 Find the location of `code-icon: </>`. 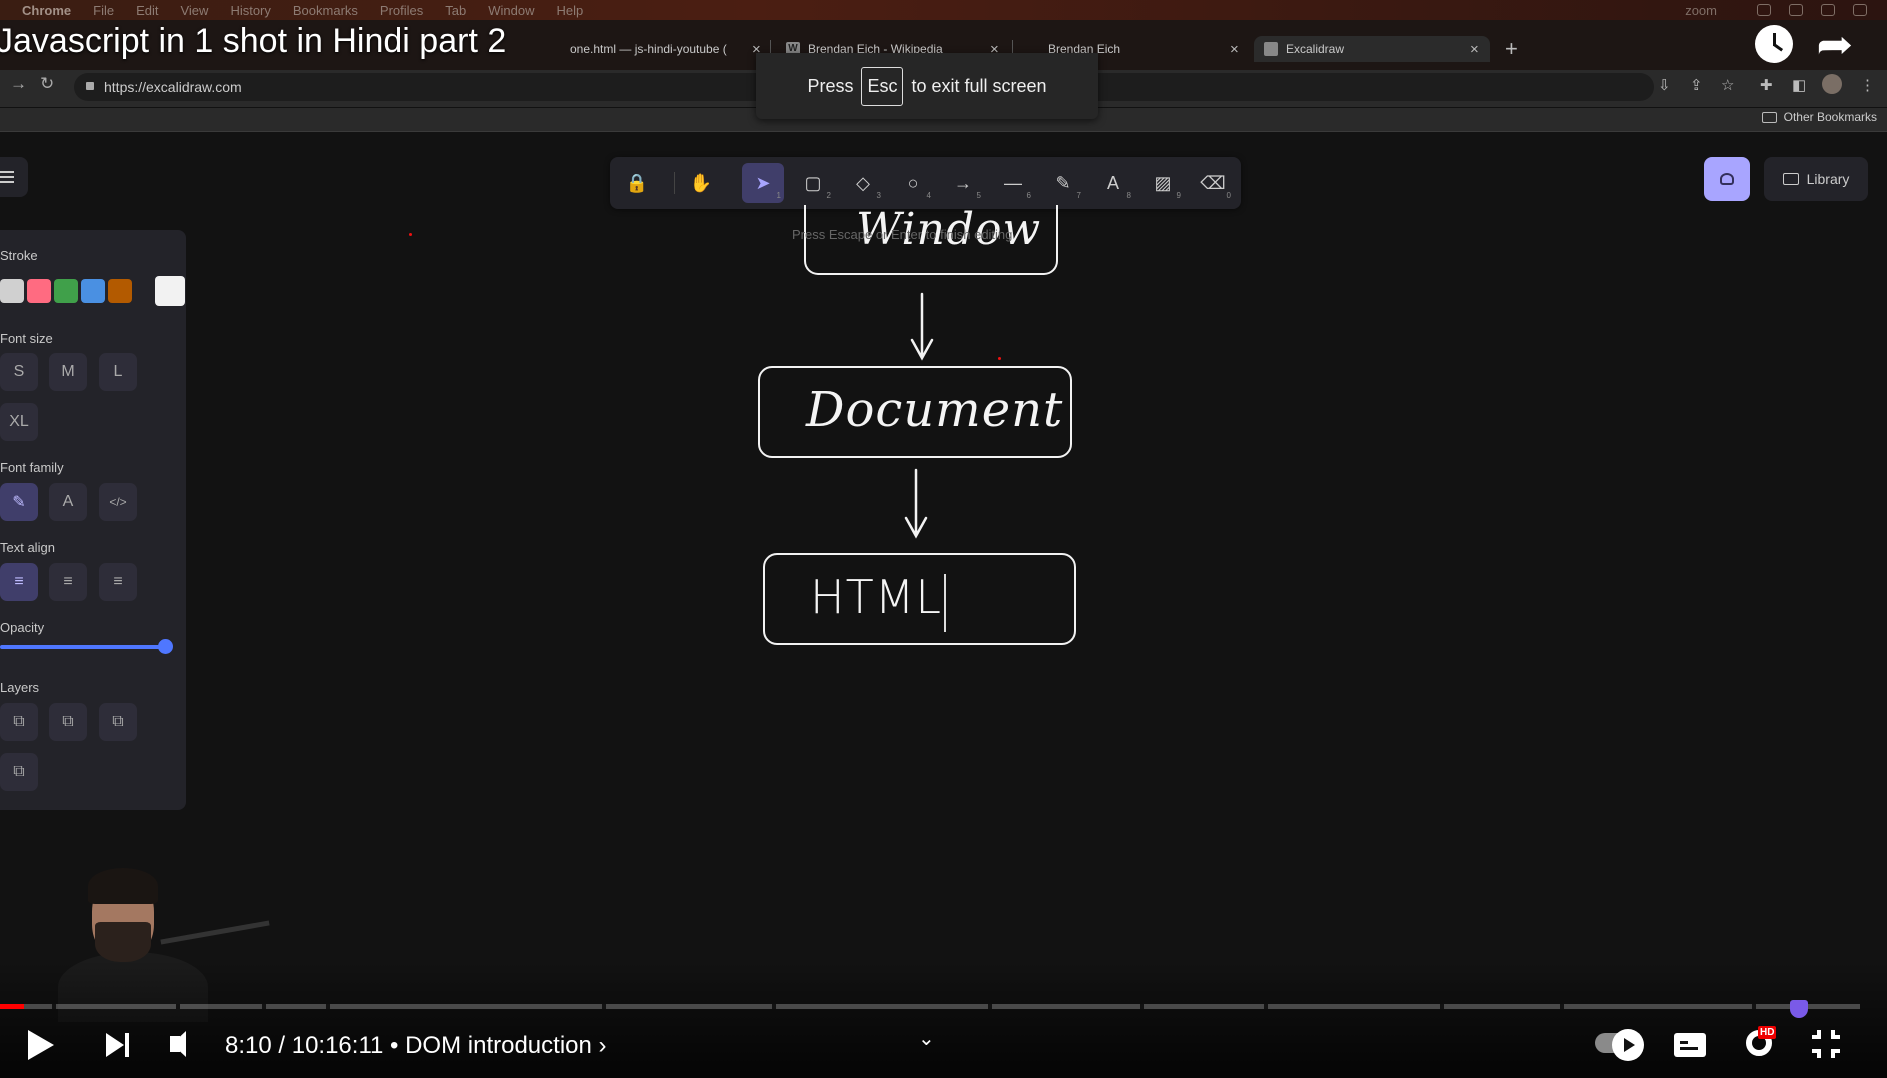

code-icon: </> is located at coordinates (118, 502).